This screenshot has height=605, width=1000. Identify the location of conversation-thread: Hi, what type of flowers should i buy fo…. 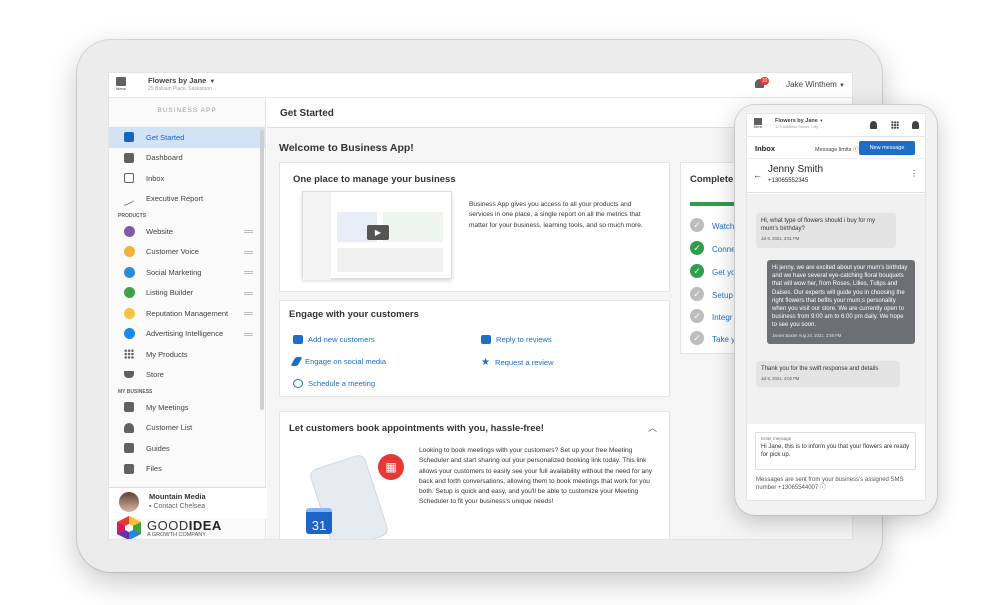
(836, 309).